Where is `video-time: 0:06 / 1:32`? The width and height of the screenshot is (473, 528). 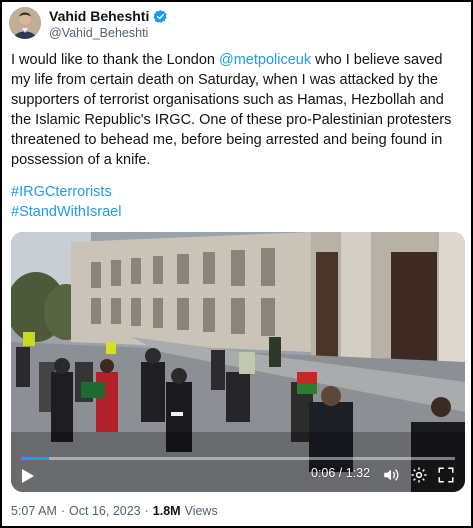 video-time: 0:06 / 1:32 is located at coordinates (341, 473).